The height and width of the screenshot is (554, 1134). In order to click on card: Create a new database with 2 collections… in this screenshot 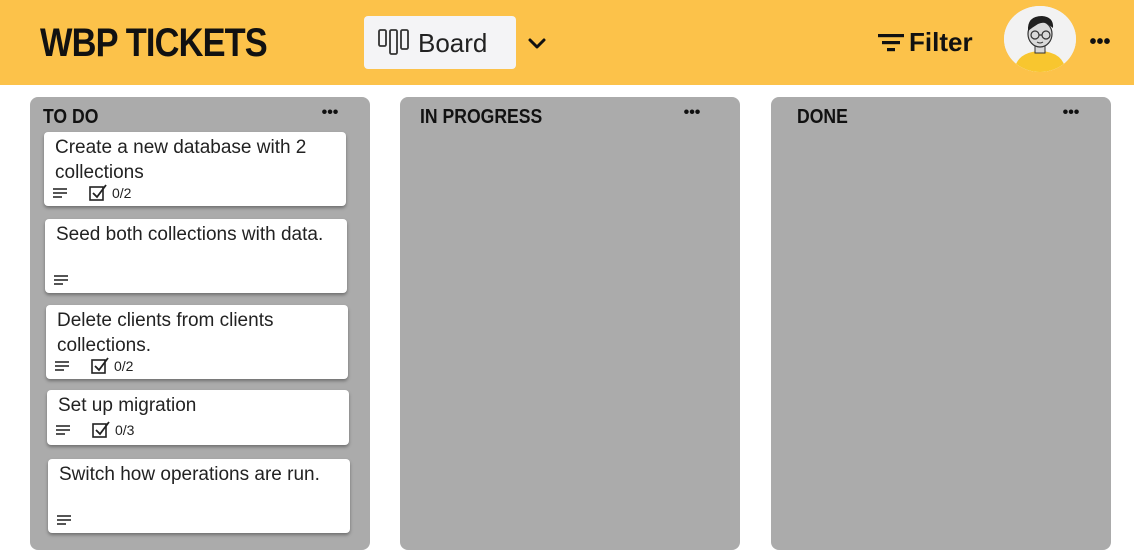, I will do `click(195, 169)`.